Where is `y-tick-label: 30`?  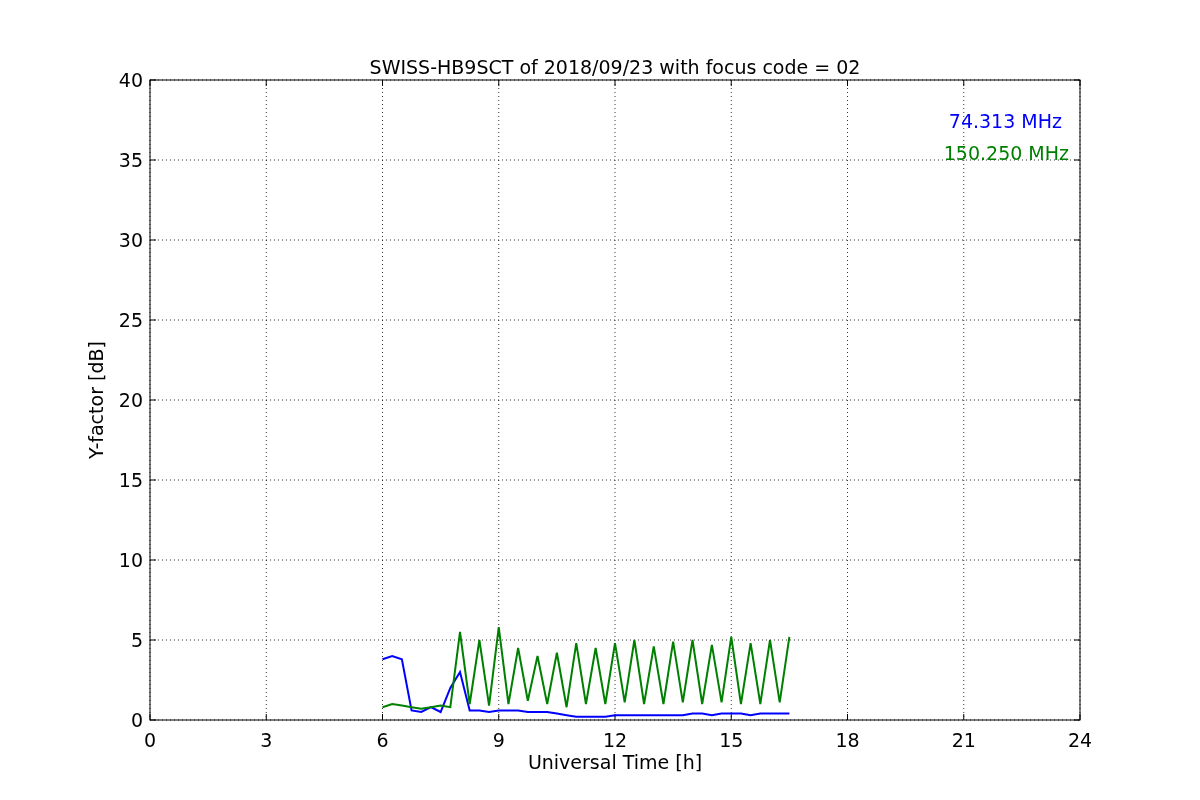
y-tick-label: 30 is located at coordinates (130, 240).